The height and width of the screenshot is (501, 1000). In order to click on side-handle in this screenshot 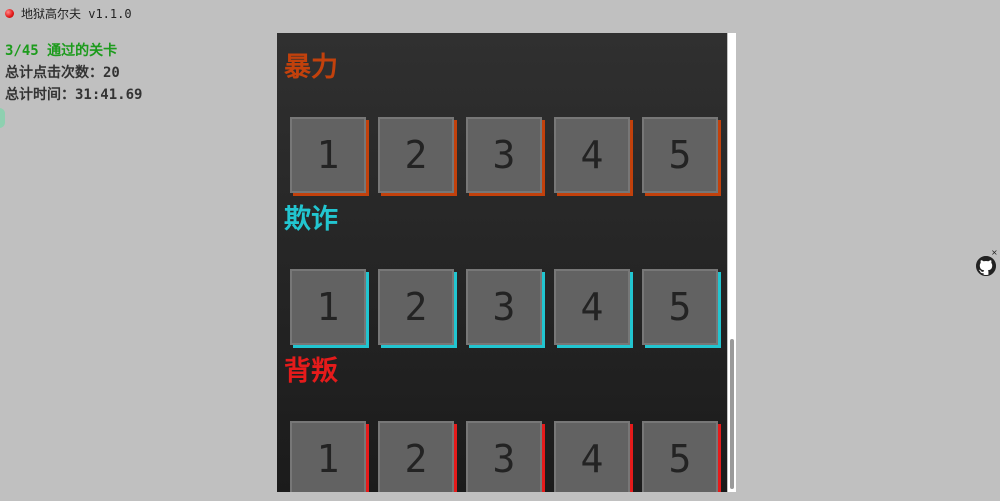, I will do `click(2, 118)`.